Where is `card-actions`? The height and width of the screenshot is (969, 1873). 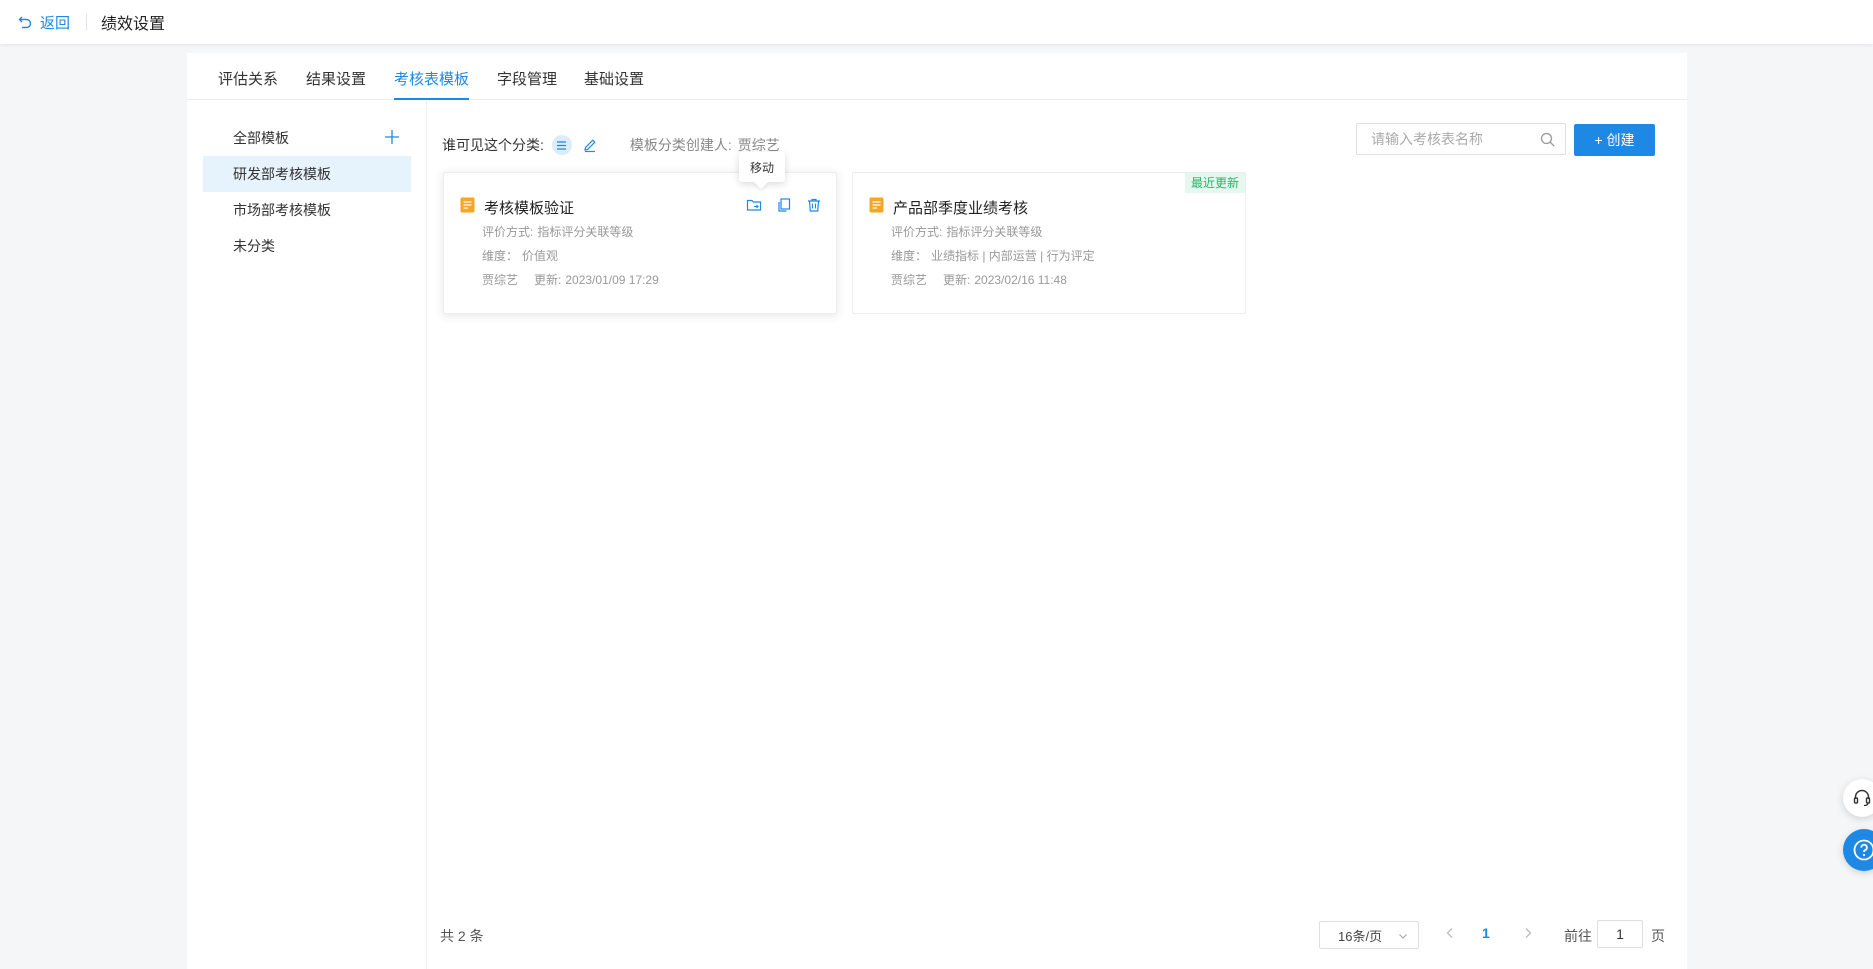
card-actions is located at coordinates (784, 205).